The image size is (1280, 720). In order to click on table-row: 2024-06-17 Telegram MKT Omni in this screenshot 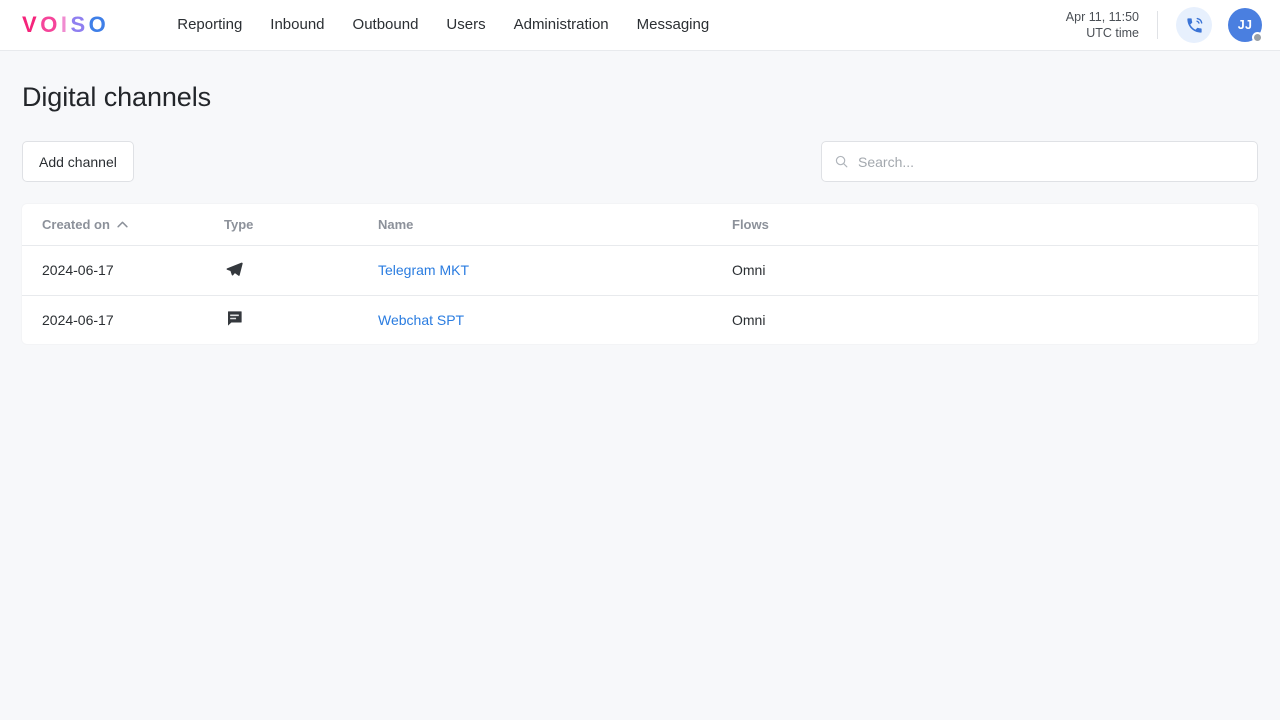, I will do `click(640, 270)`.